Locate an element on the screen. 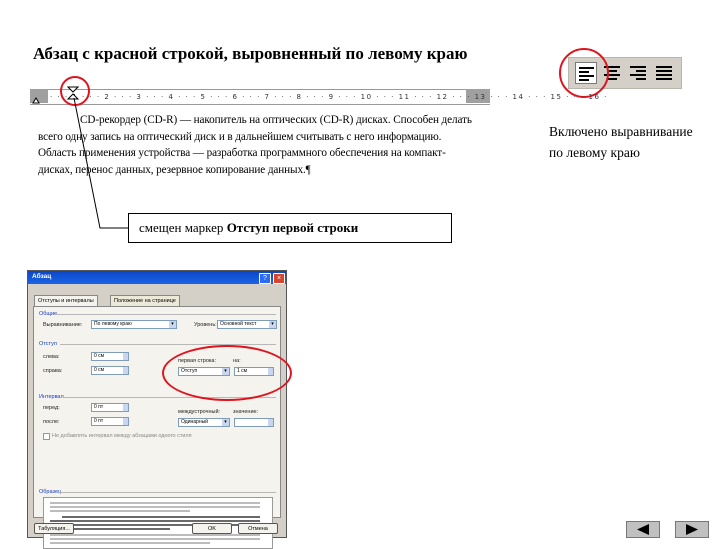  alignment-value: По левому краю is located at coordinates (113, 324).